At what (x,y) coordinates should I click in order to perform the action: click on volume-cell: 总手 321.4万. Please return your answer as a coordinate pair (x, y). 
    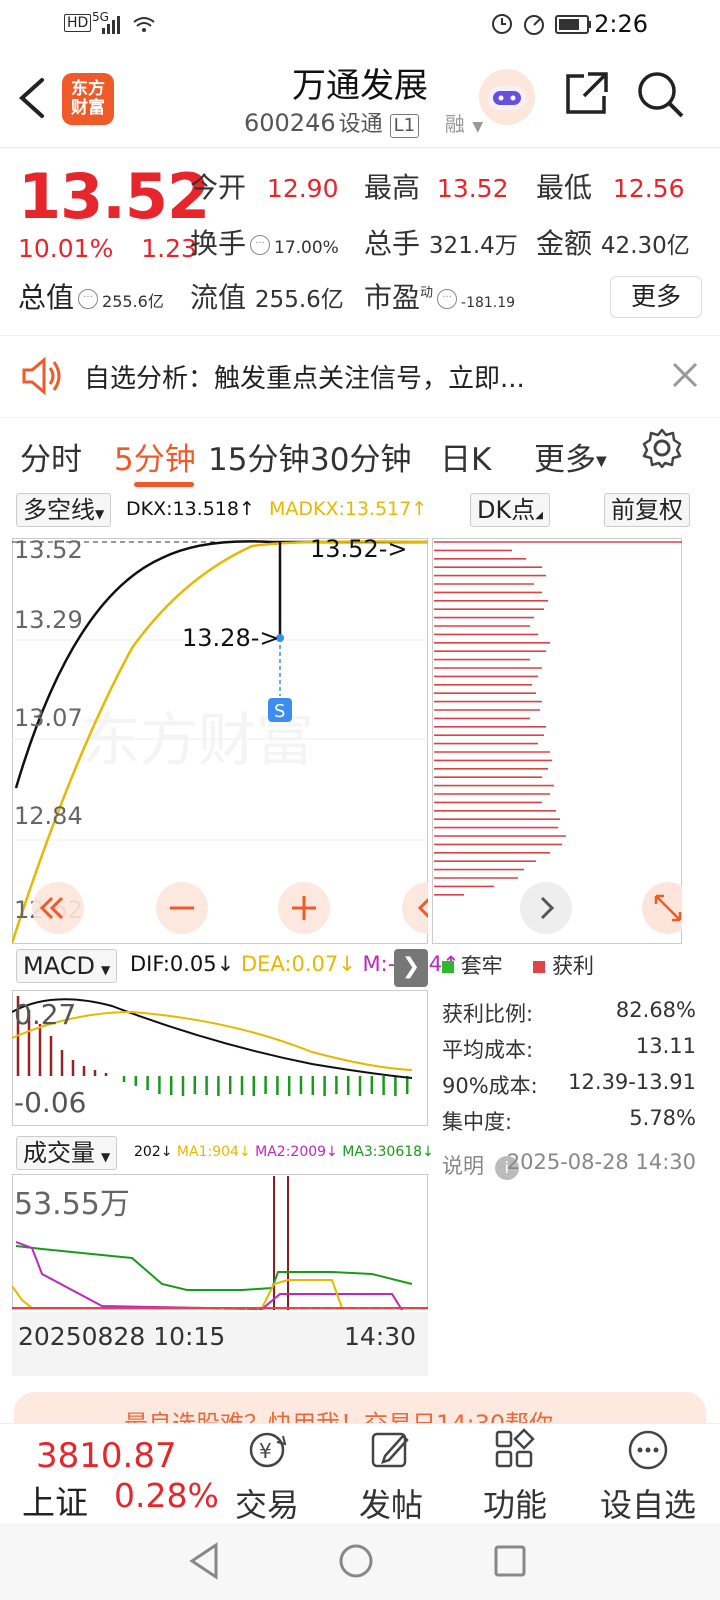
    Looking at the image, I should click on (441, 242).